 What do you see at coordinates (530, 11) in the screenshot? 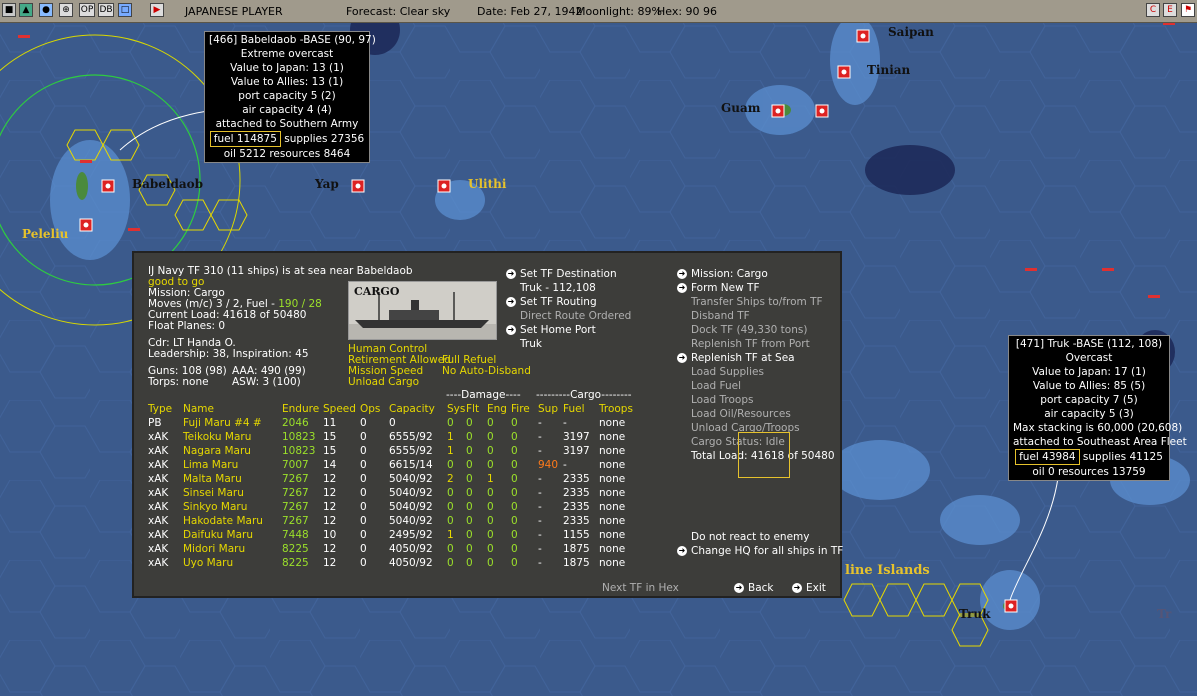
I see `game-date: Date: Feb 27, 1942` at bounding box center [530, 11].